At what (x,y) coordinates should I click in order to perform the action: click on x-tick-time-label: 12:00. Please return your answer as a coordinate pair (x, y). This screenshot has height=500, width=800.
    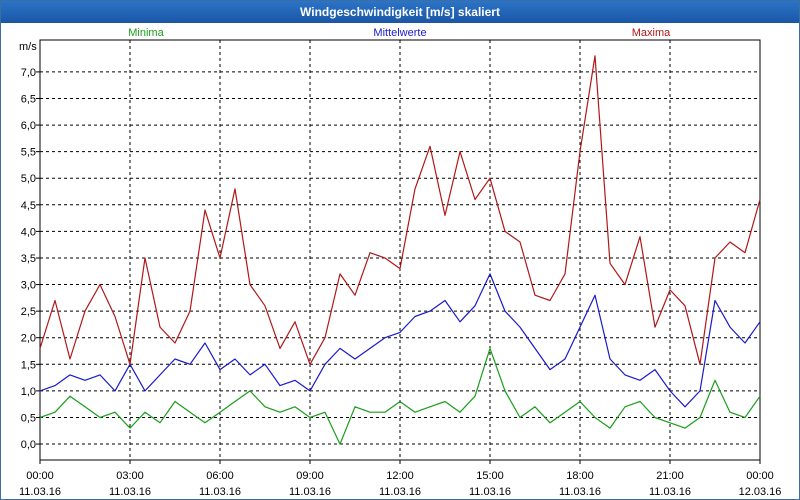
    Looking at the image, I should click on (400, 476).